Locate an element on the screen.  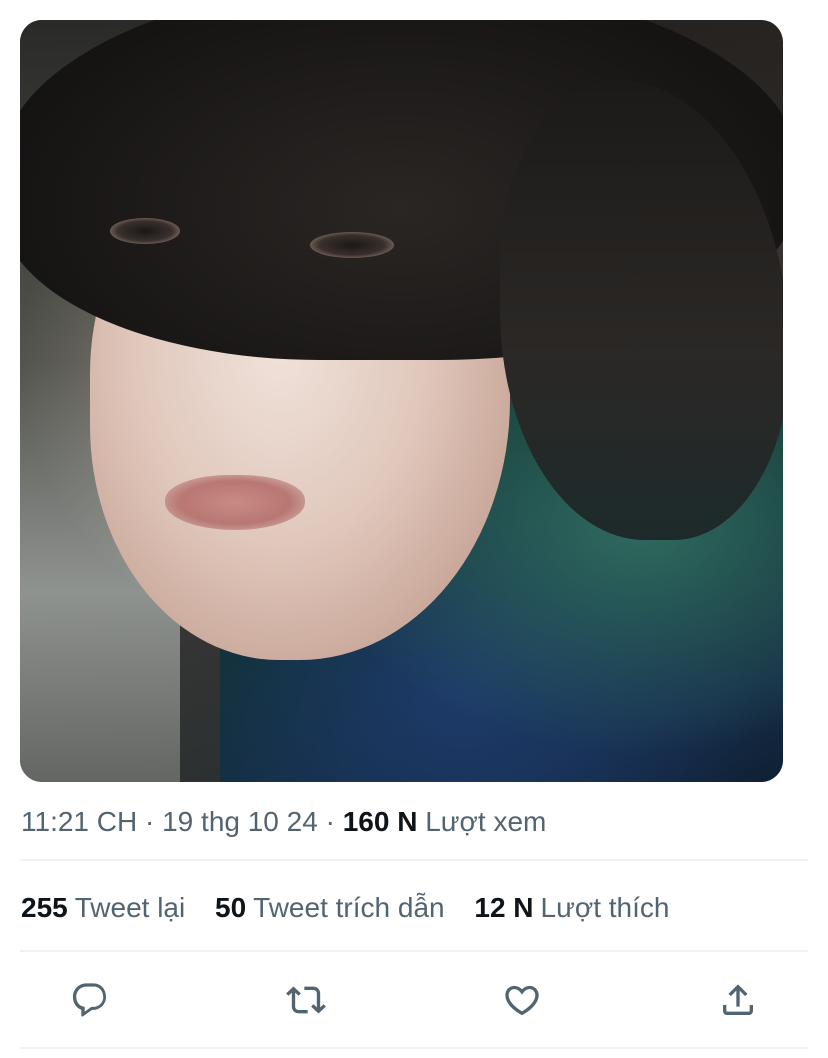
share-icon is located at coordinates (738, 999).